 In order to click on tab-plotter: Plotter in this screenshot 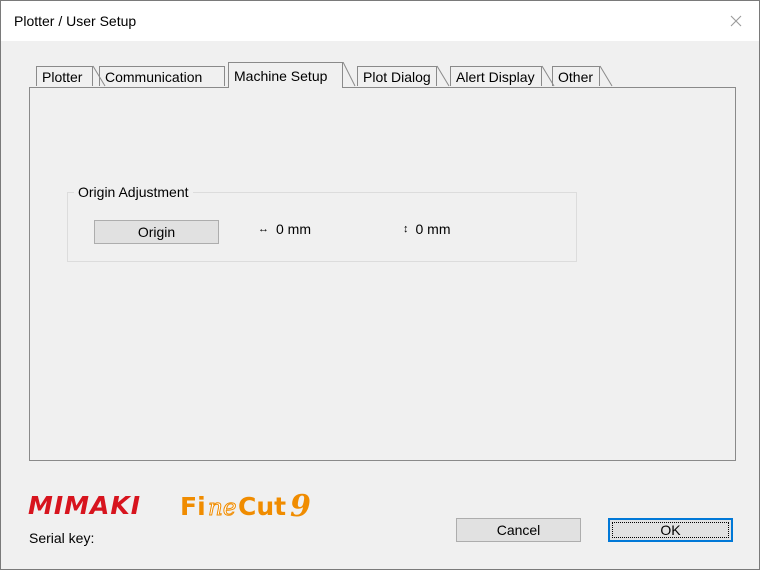, I will do `click(64, 76)`.